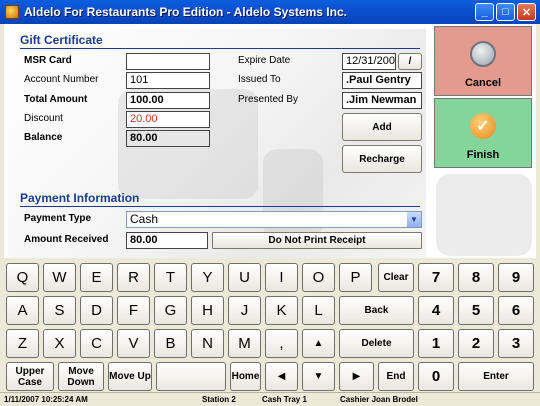 The width and height of the screenshot is (540, 406). What do you see at coordinates (414, 219) in the screenshot?
I see `chevron-down-icon: ▼` at bounding box center [414, 219].